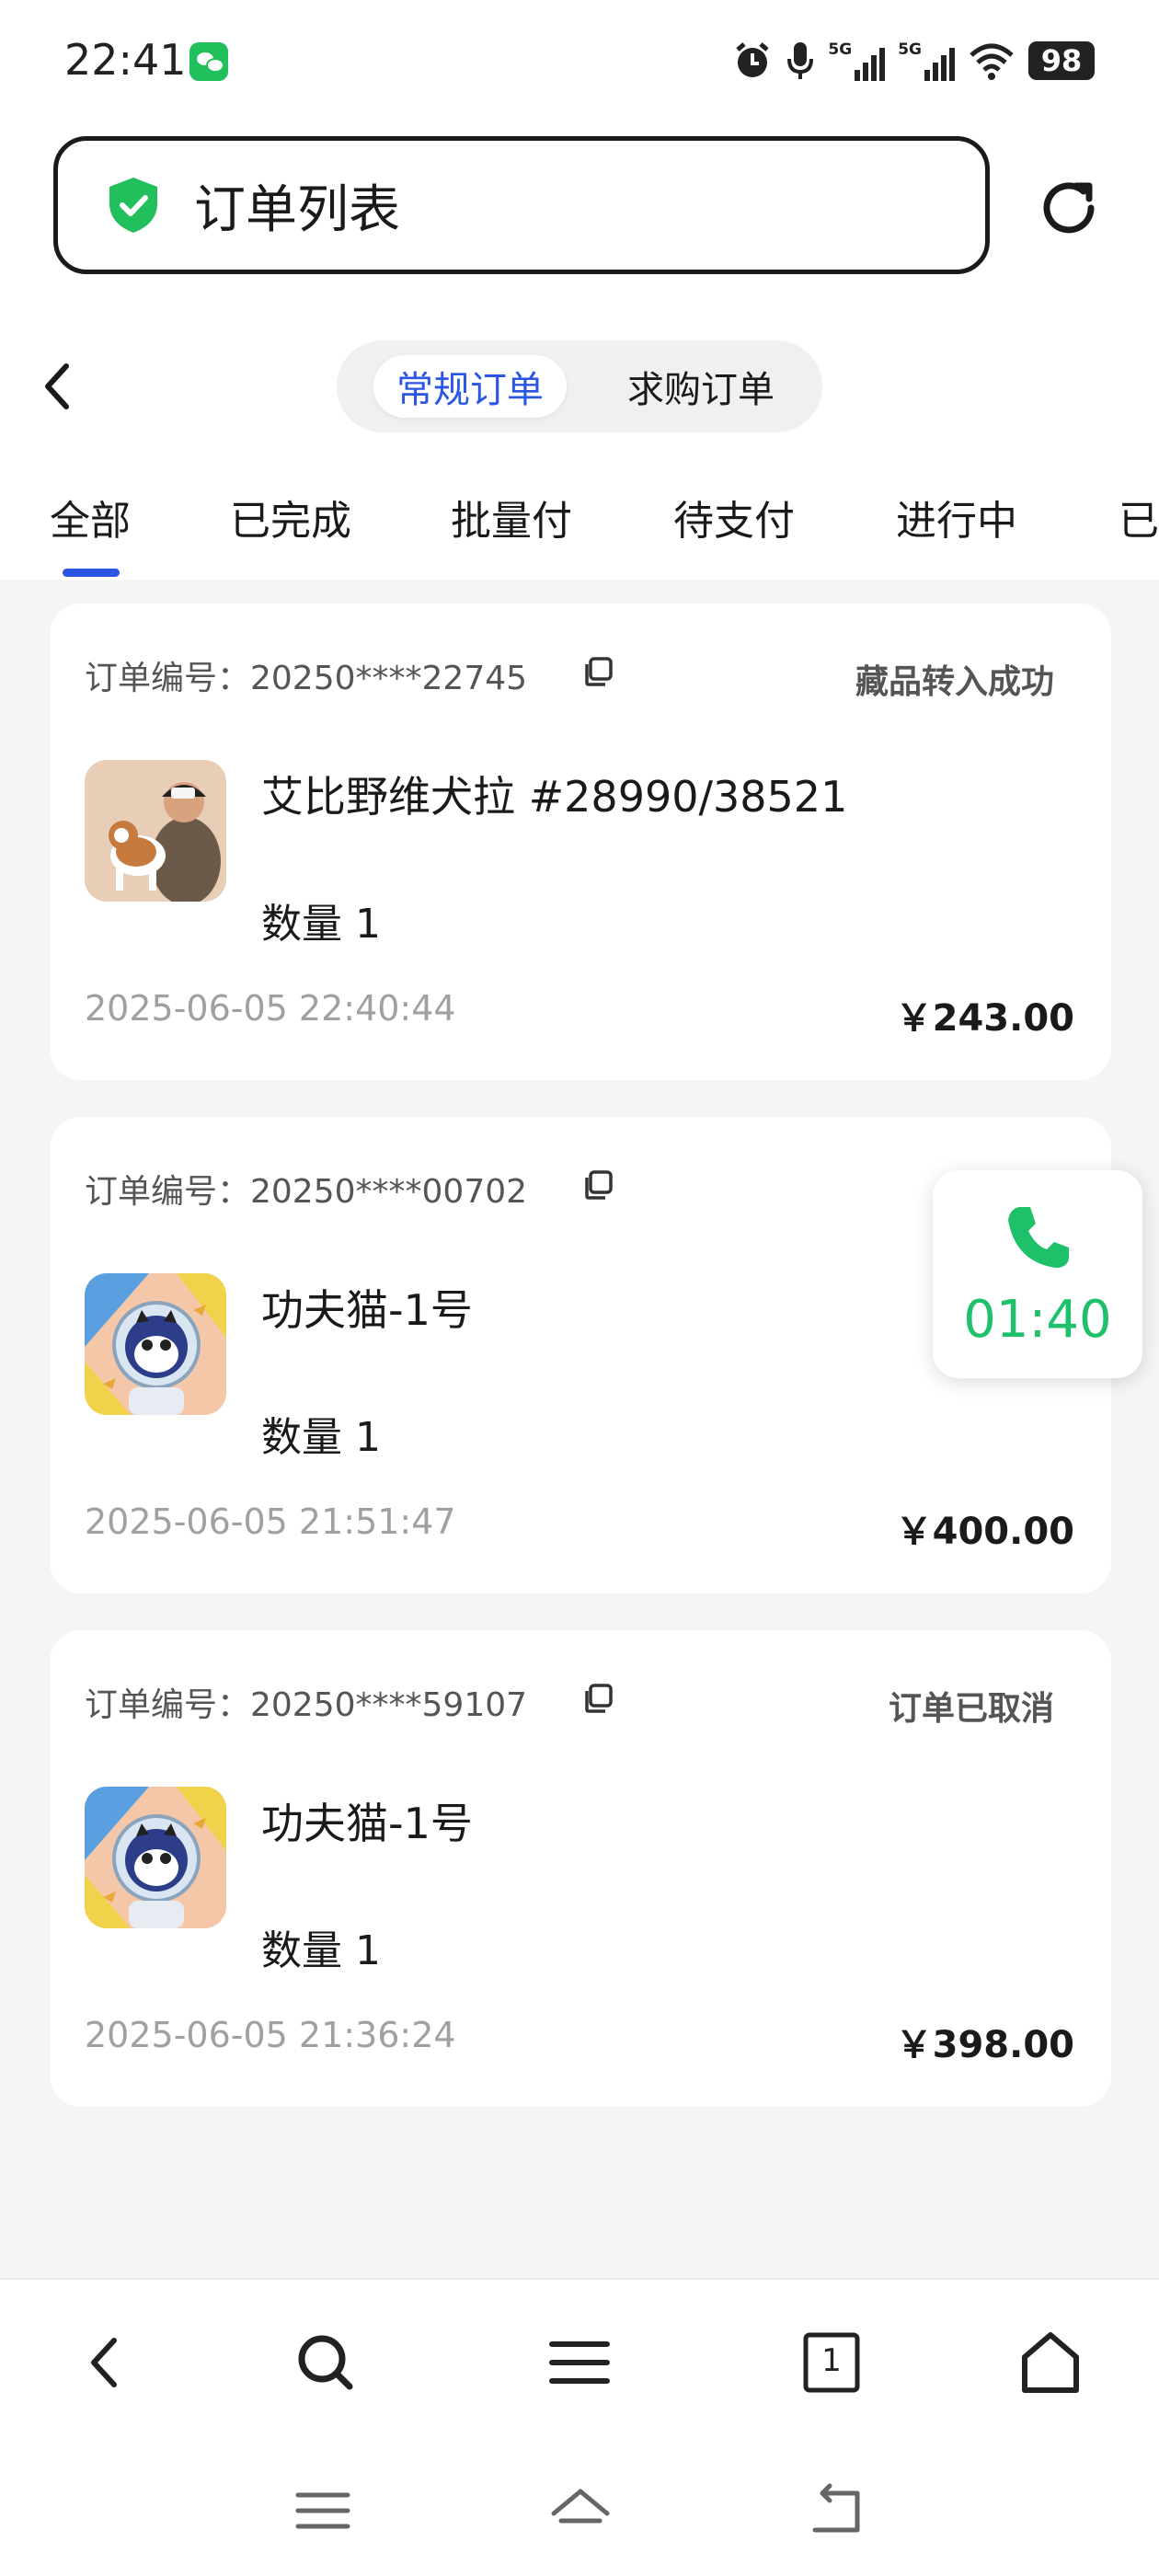 The height and width of the screenshot is (2576, 1159). Describe the element at coordinates (270, 2035) in the screenshot. I see `order-time: 2025-06-05 21:36:24` at that location.